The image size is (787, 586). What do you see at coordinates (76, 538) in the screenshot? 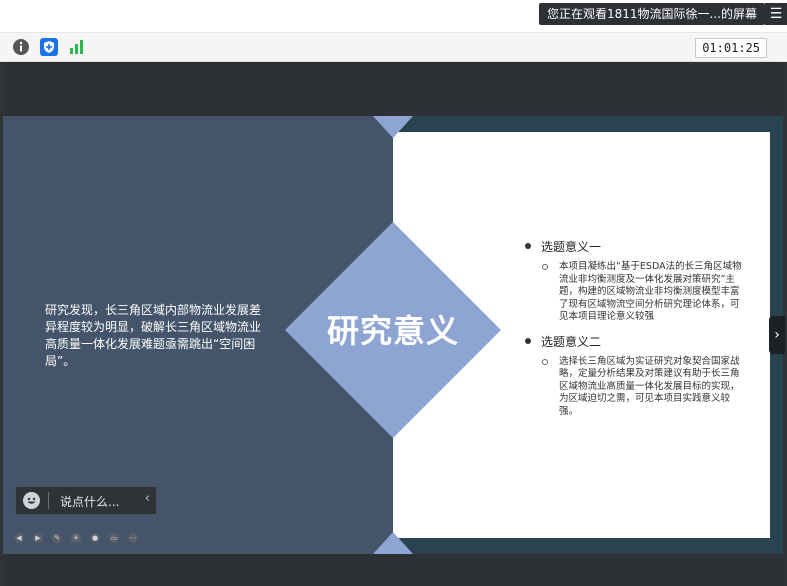
I see `laser-icon: ✳` at bounding box center [76, 538].